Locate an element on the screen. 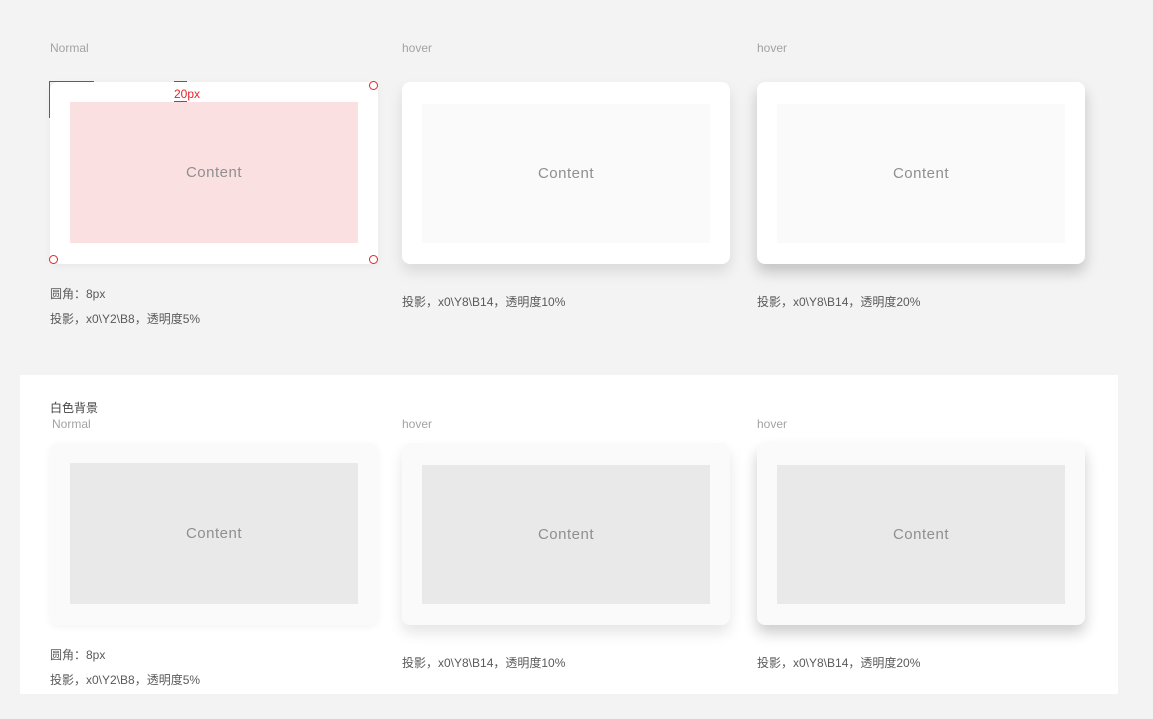 The image size is (1153, 719). section-title: 白色背景 is located at coordinates (74, 408).